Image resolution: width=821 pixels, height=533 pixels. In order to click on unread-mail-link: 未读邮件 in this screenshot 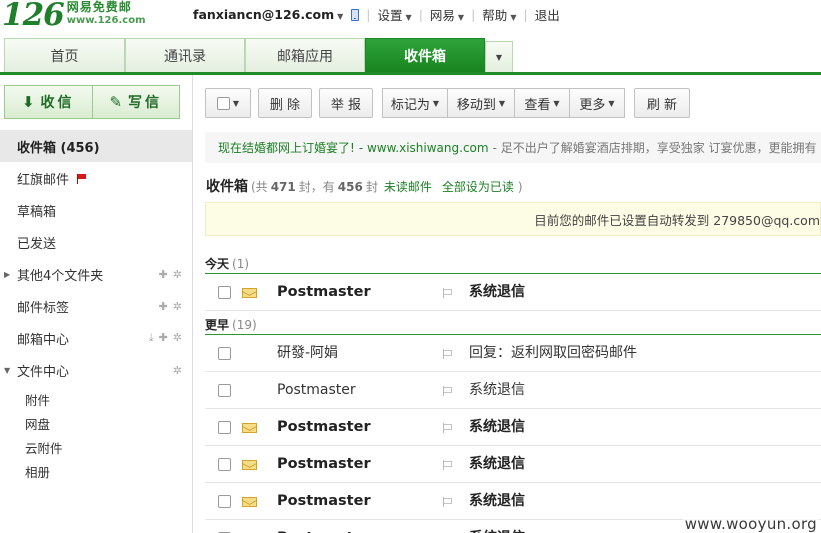, I will do `click(408, 186)`.